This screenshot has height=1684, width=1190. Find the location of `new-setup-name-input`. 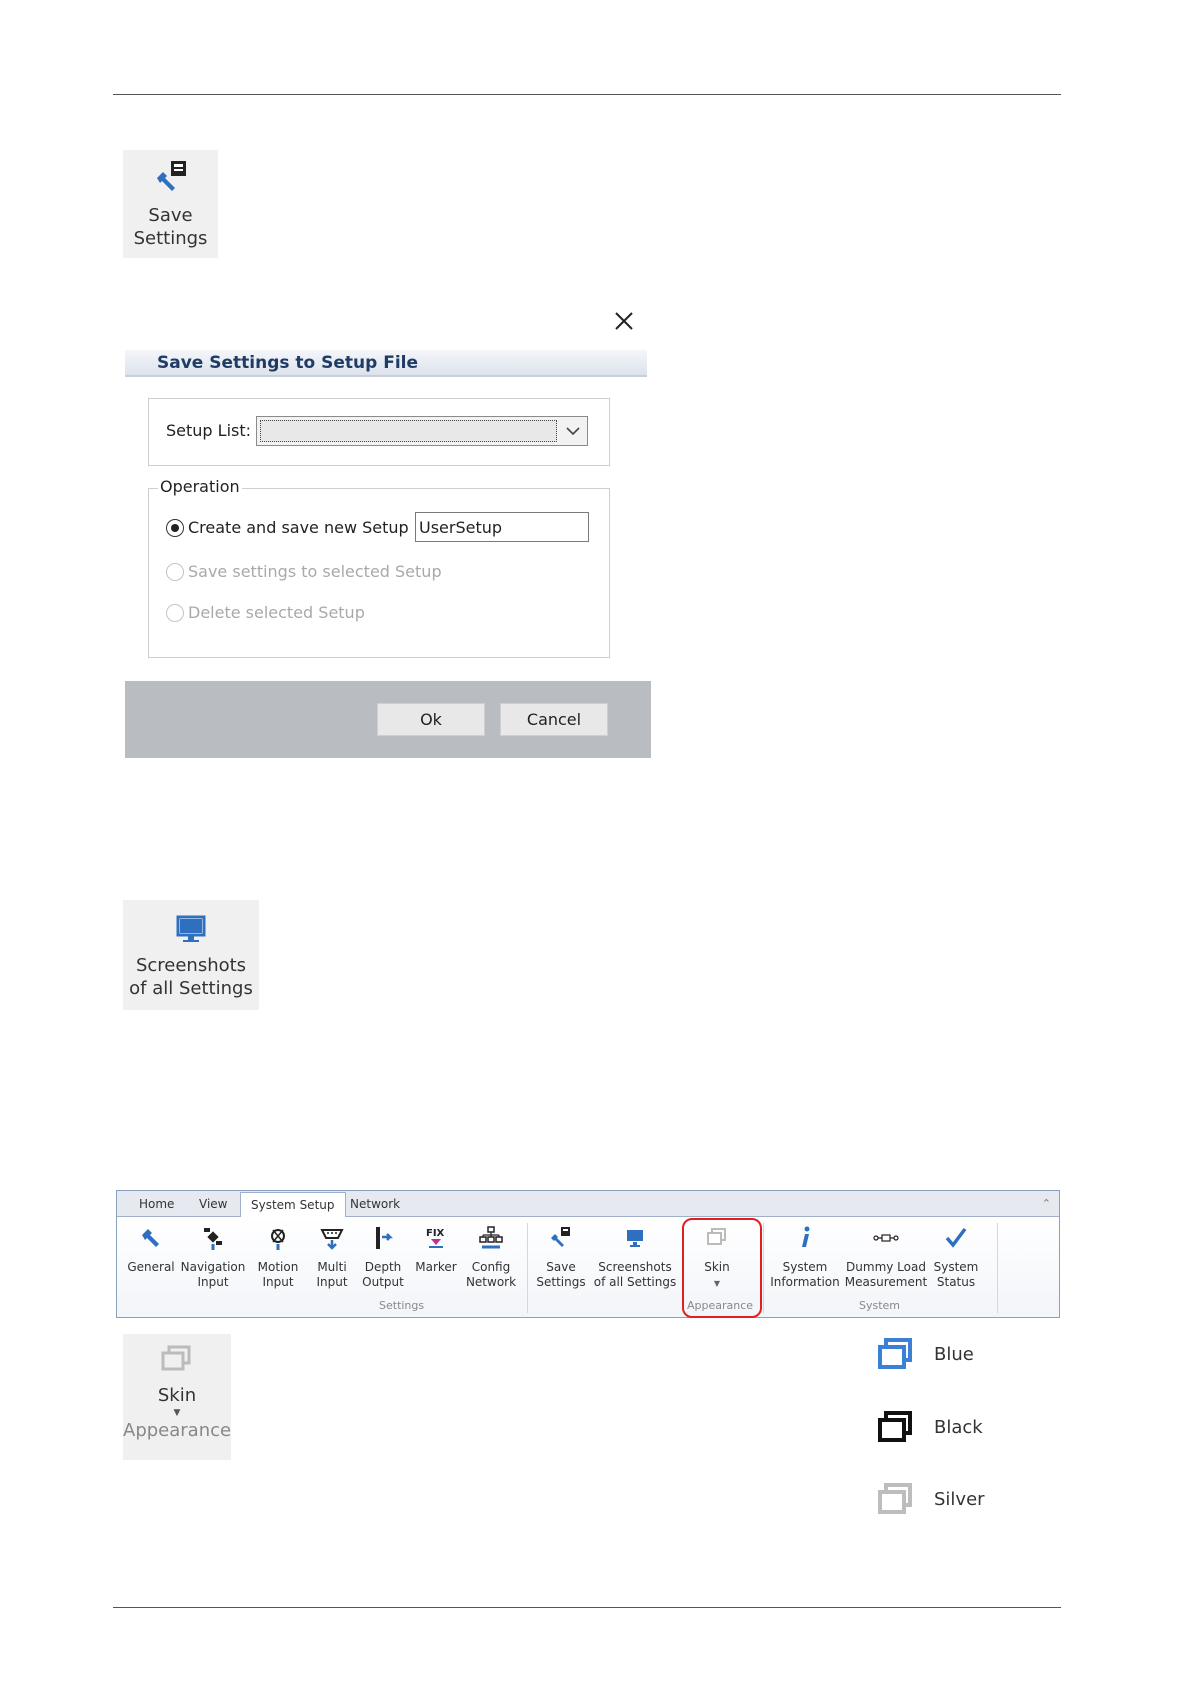

new-setup-name-input is located at coordinates (502, 527).